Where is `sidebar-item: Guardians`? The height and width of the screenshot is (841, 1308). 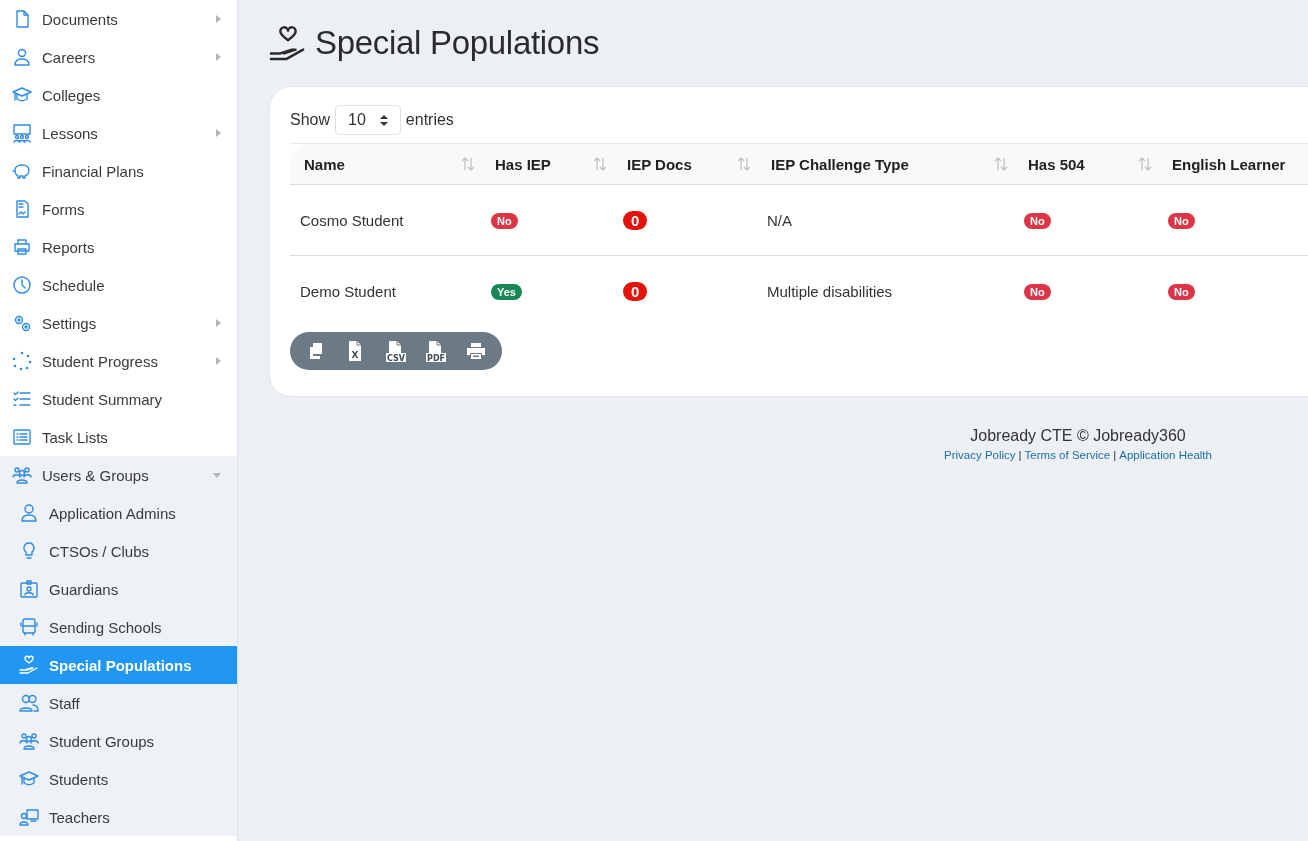
sidebar-item: Guardians is located at coordinates (118, 589).